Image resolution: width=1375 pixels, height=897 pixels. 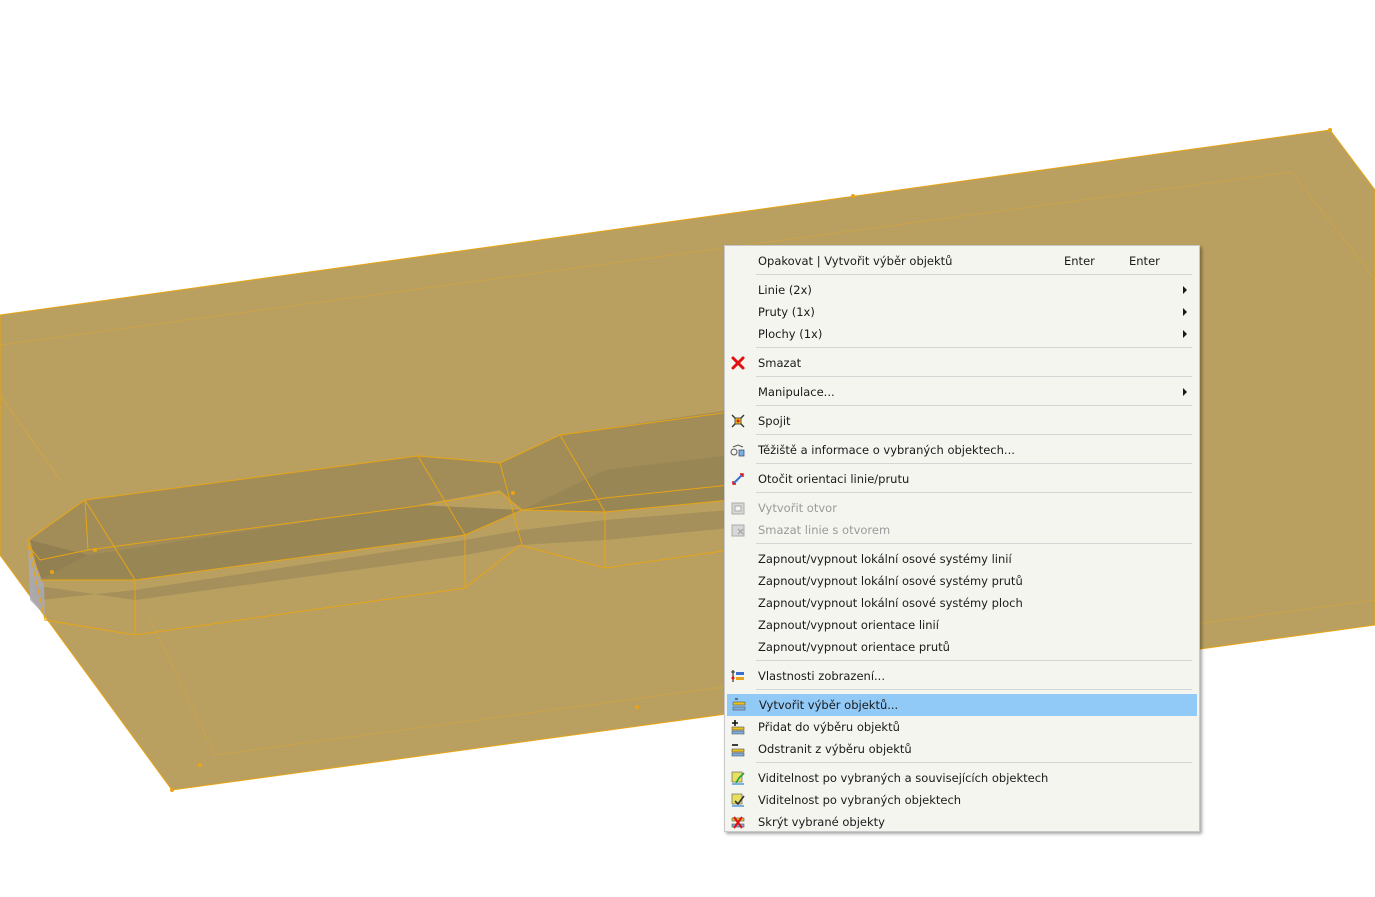 I want to click on display-properties-icon, so click(x=737, y=676).